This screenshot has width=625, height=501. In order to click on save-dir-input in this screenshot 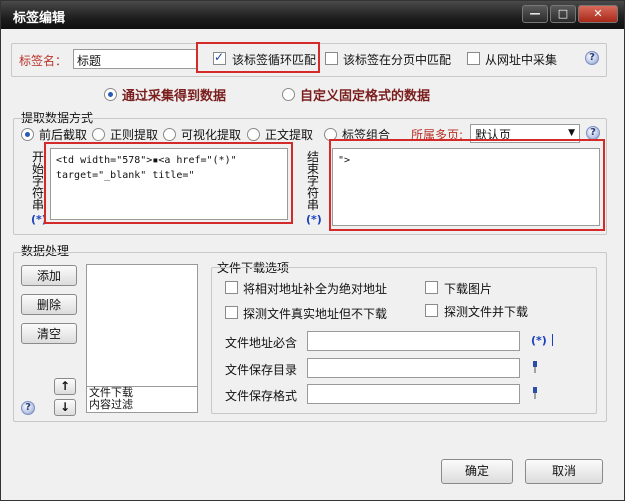, I will do `click(413, 368)`.